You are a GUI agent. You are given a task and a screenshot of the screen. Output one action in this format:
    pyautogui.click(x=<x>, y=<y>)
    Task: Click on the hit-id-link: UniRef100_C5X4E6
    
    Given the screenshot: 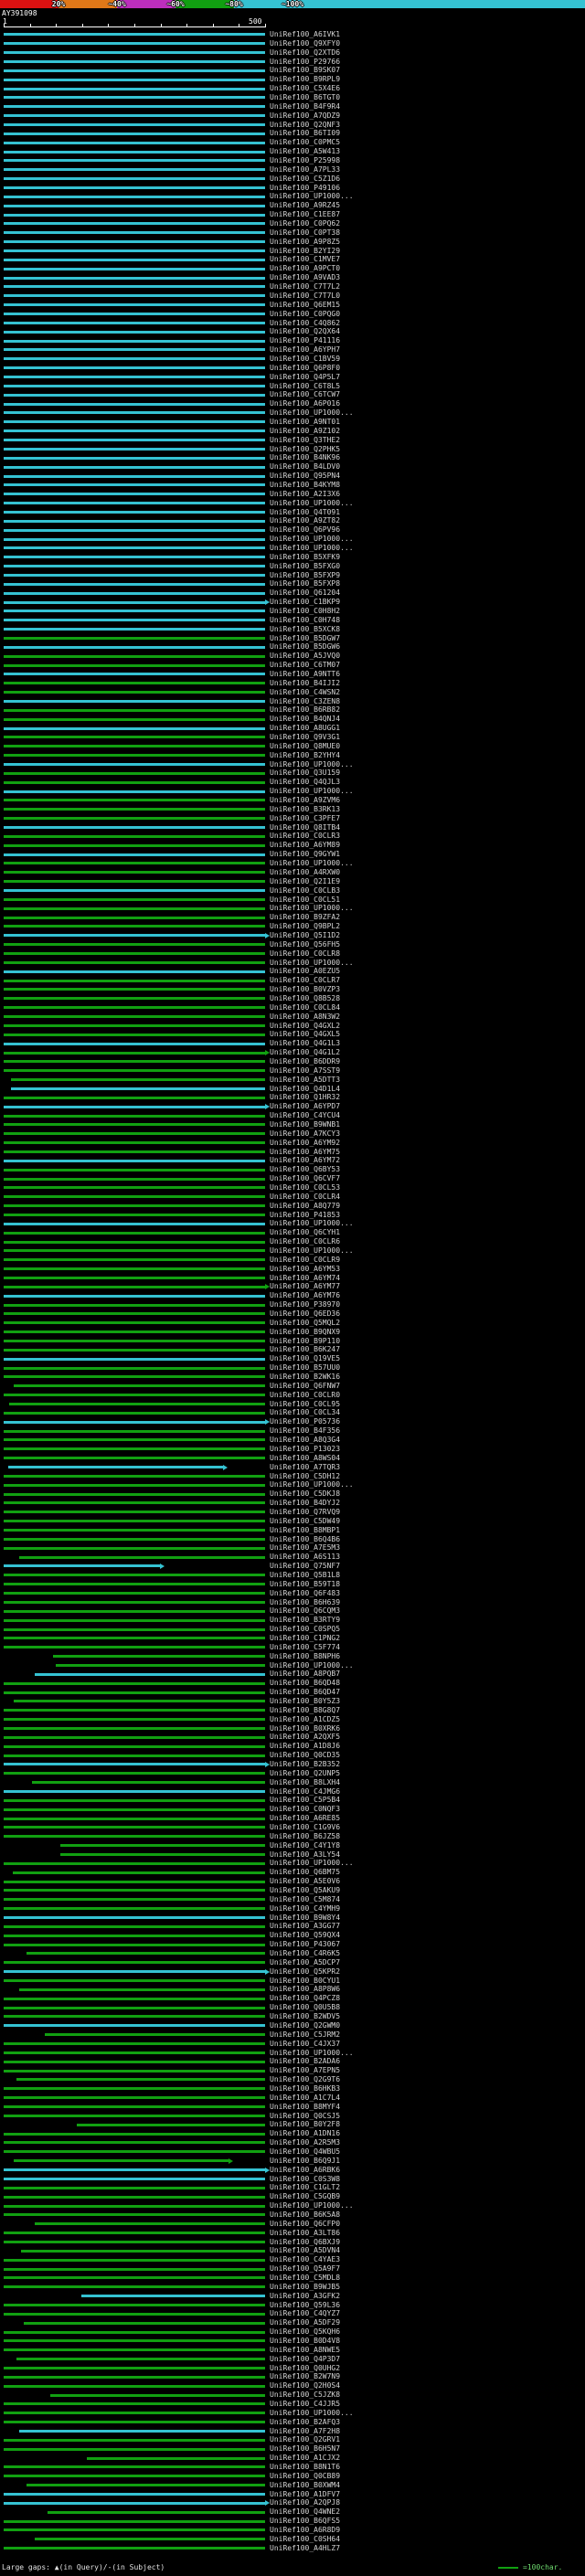 What is the action you would take?
    pyautogui.click(x=305, y=88)
    